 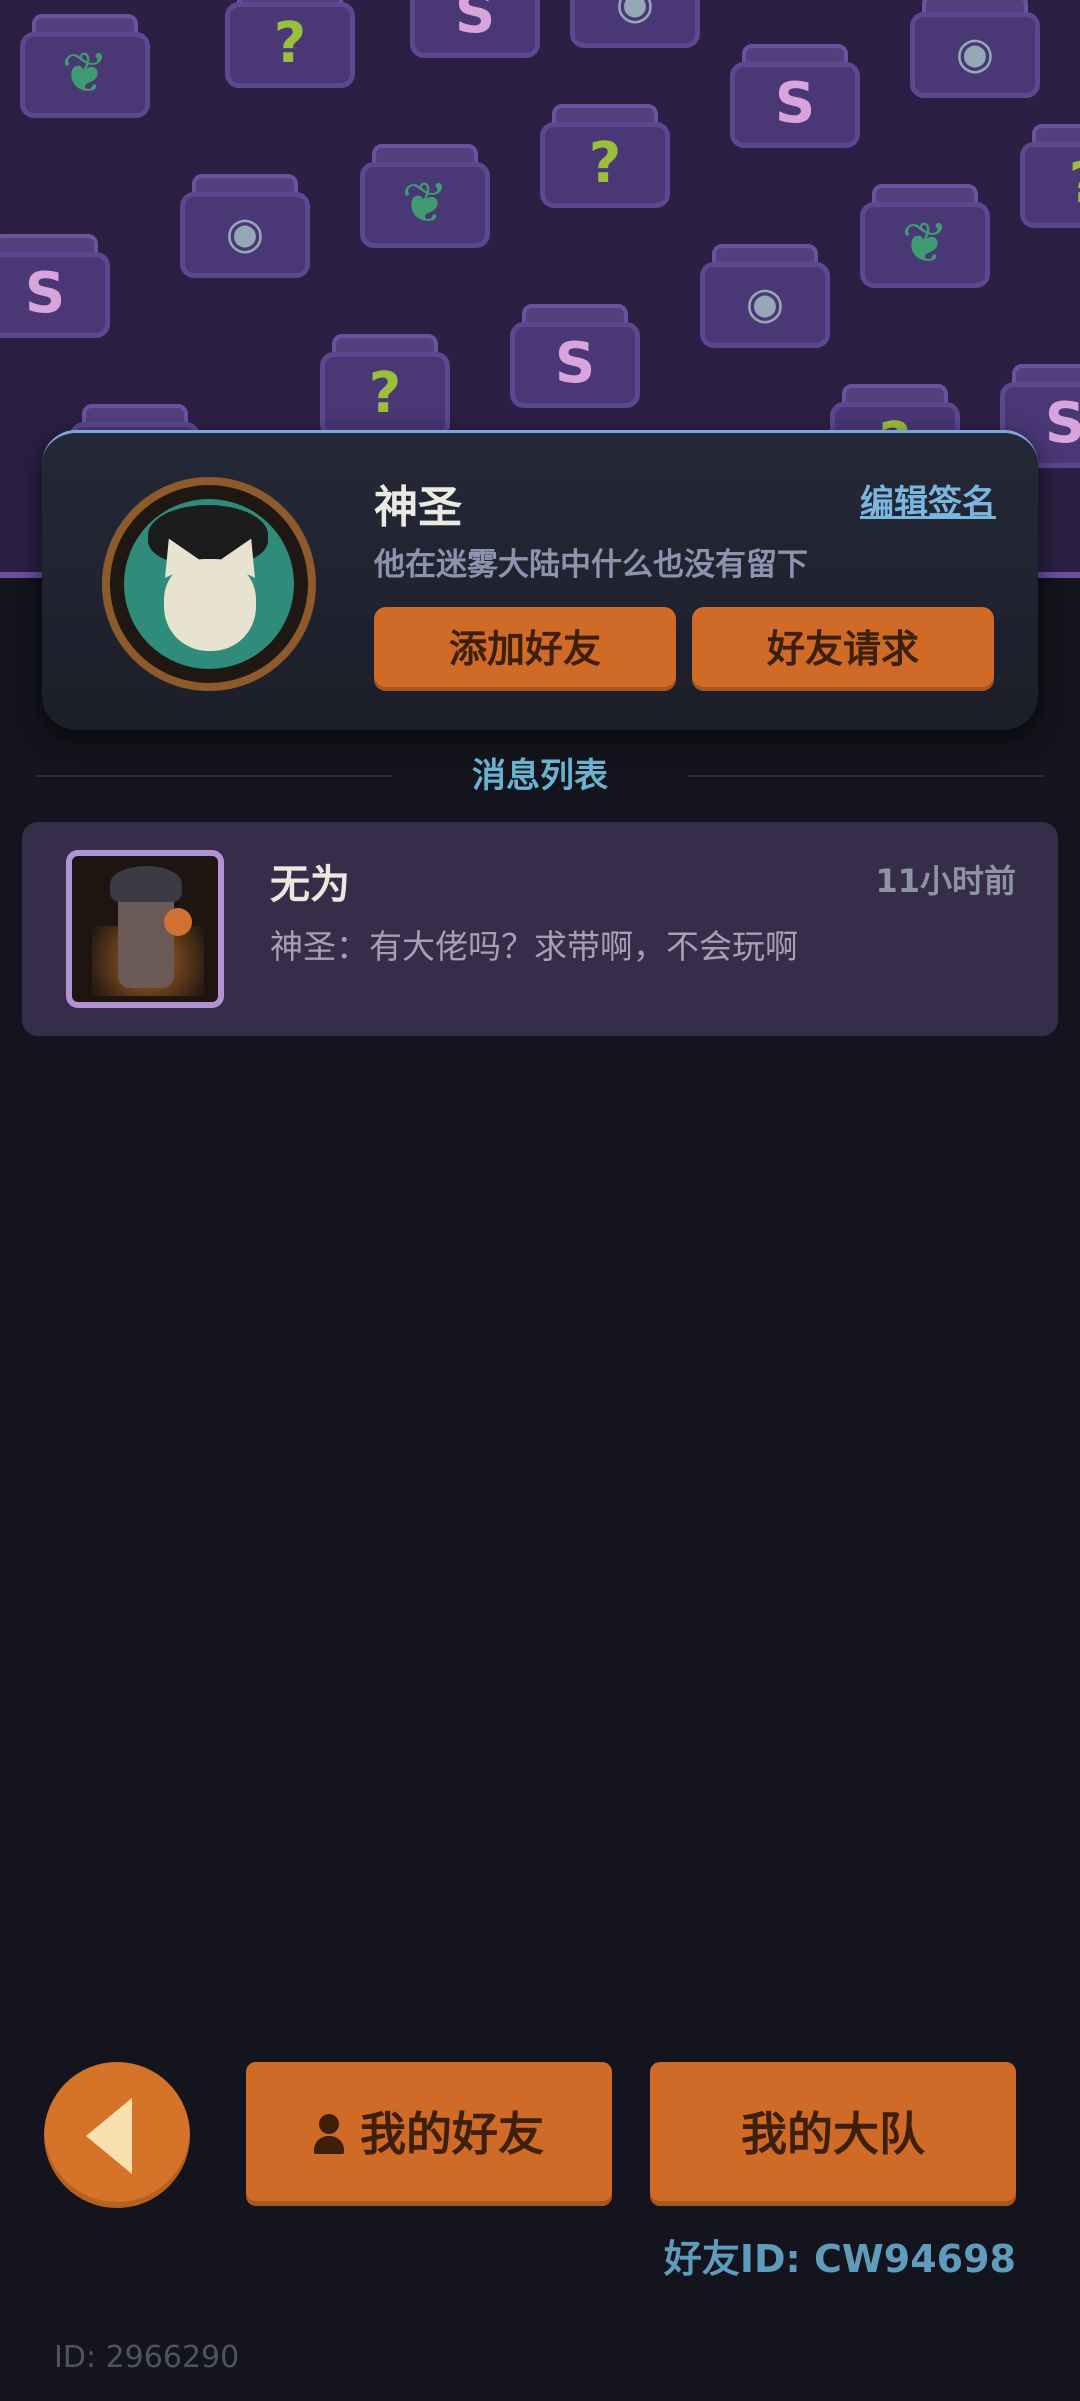 What do you see at coordinates (418, 507) in the screenshot?
I see `profile-name: 神圣` at bounding box center [418, 507].